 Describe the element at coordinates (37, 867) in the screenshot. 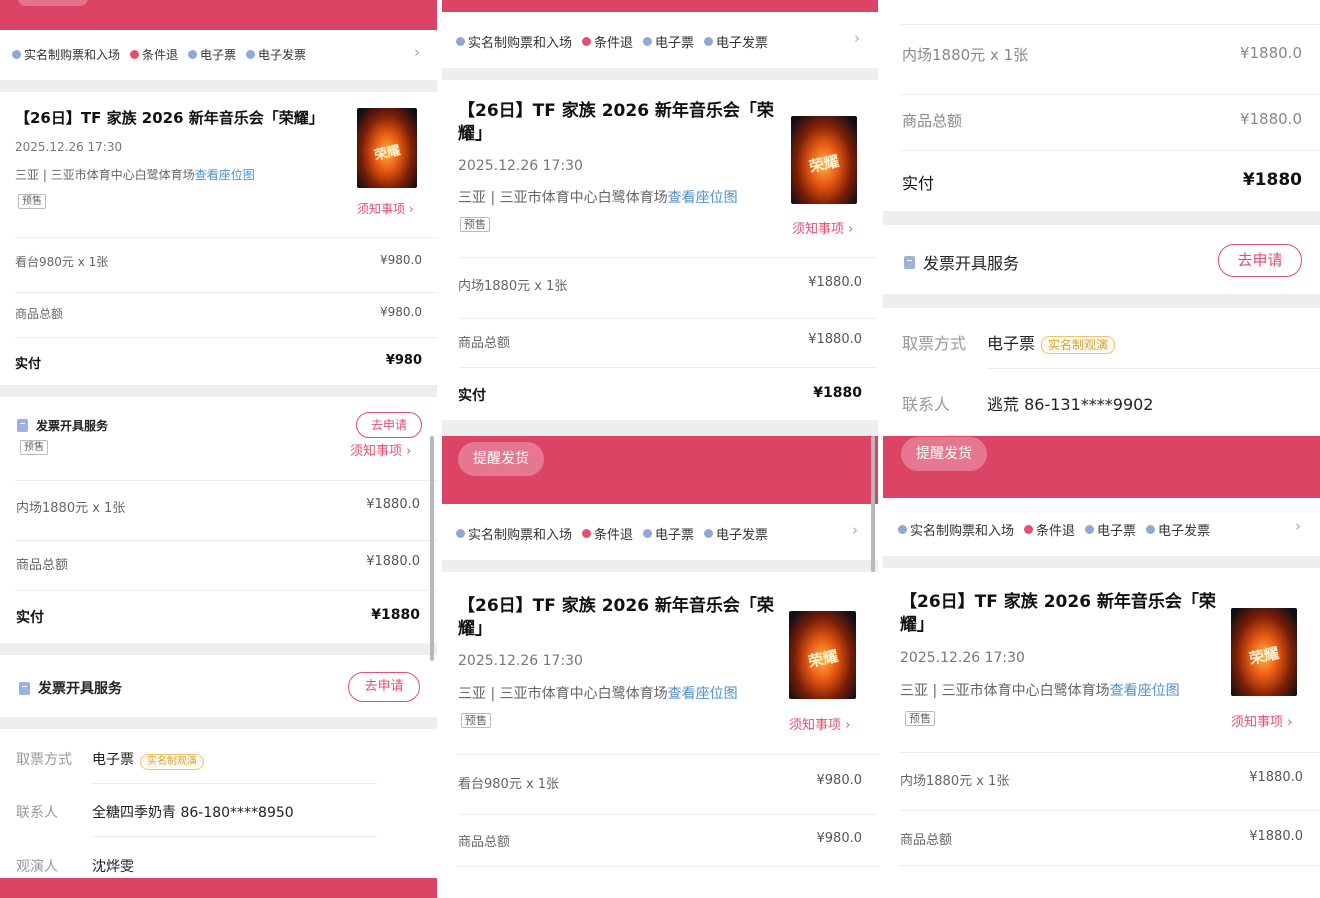

I see `viewer-label: 观演人` at that location.